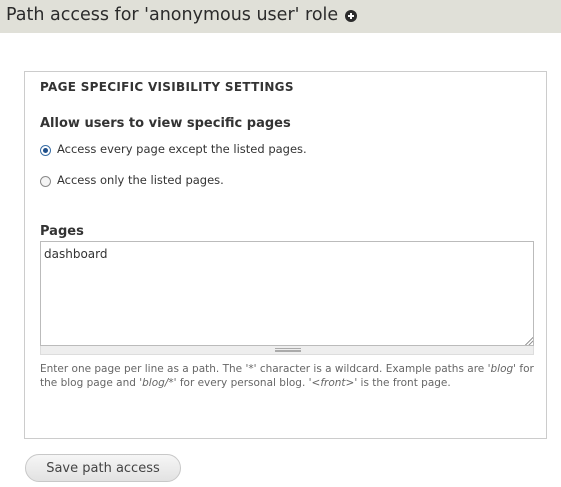 The image size is (561, 487). I want to click on pages-label: Pages, so click(62, 231).